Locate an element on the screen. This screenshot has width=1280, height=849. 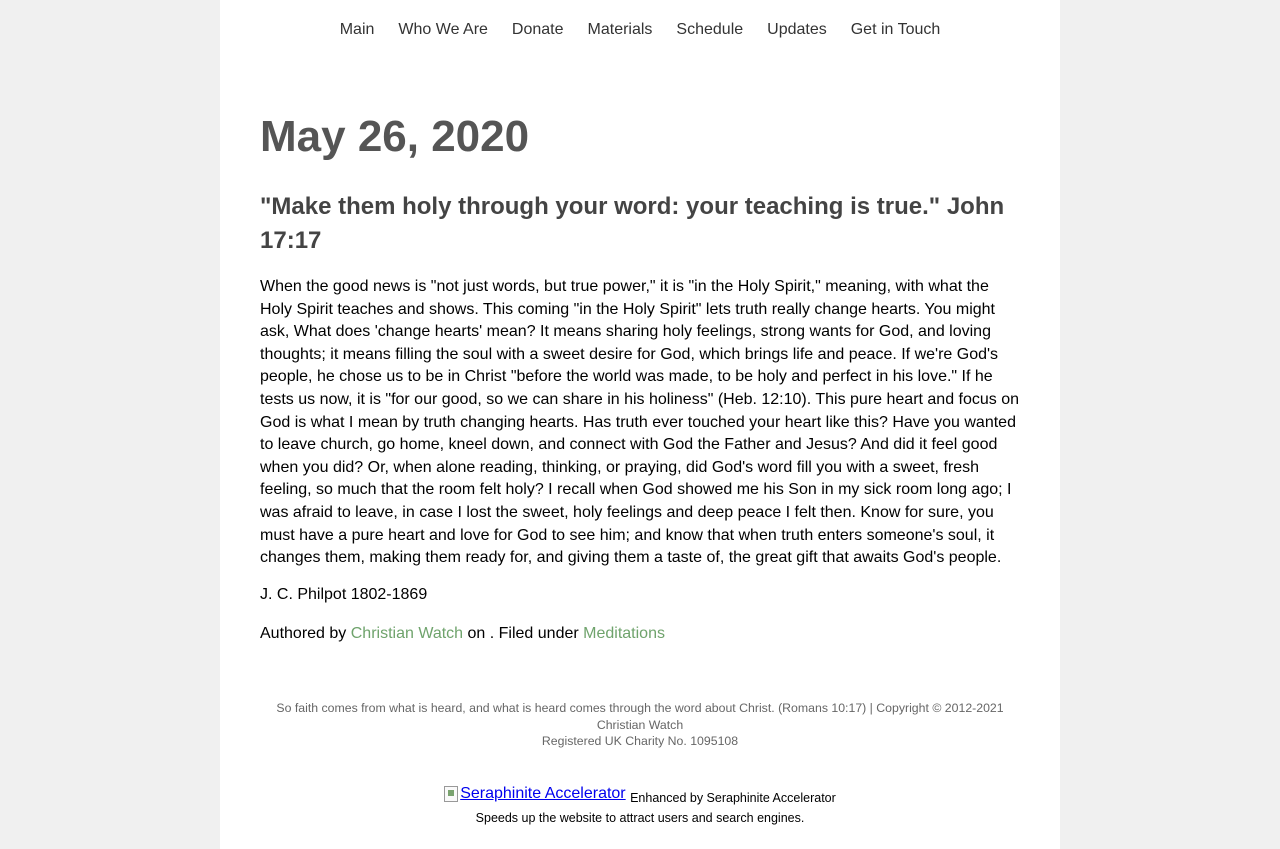
category-link: Meditations is located at coordinates (624, 633).